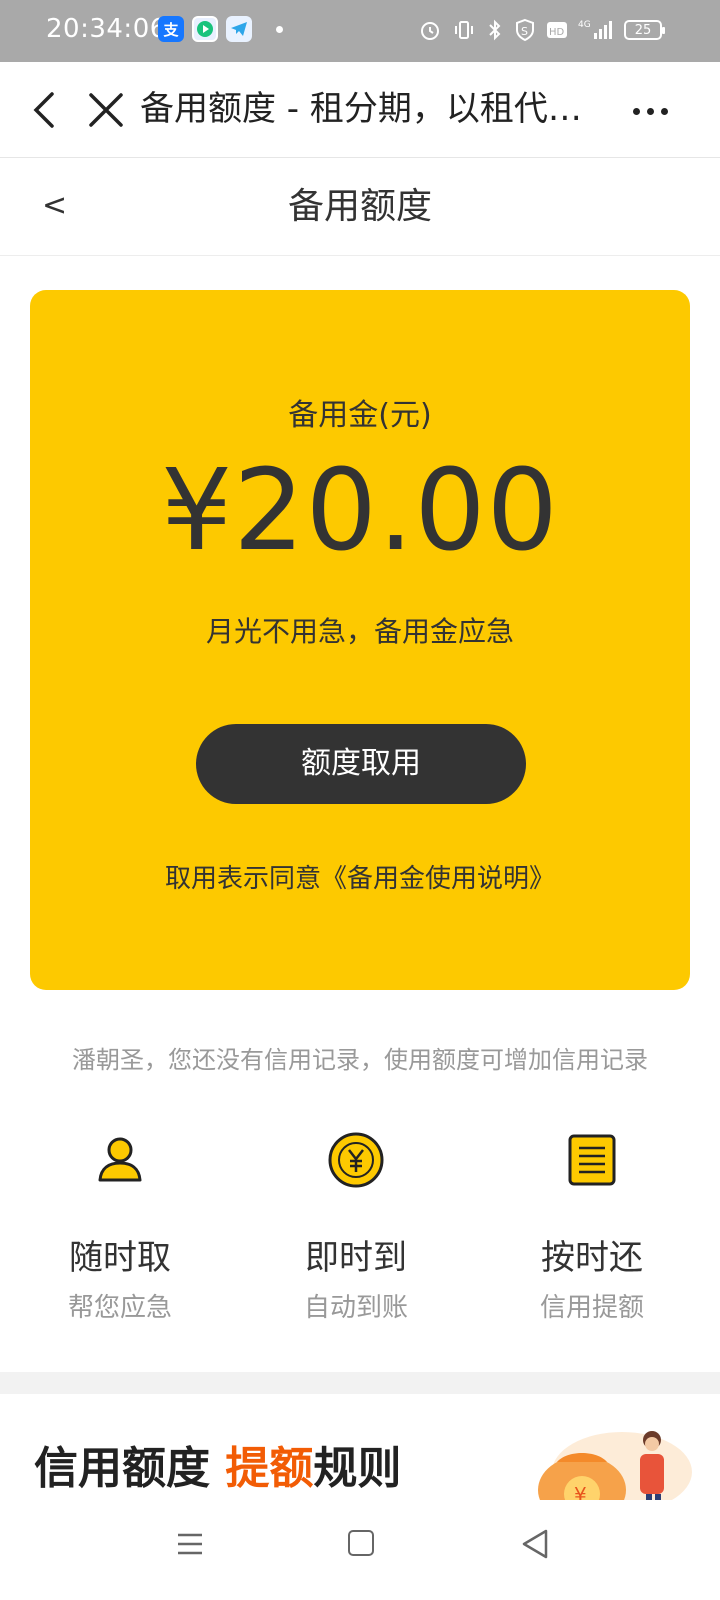 This screenshot has height=1600, width=720. Describe the element at coordinates (190, 1544) in the screenshot. I see `menu-icon` at that location.